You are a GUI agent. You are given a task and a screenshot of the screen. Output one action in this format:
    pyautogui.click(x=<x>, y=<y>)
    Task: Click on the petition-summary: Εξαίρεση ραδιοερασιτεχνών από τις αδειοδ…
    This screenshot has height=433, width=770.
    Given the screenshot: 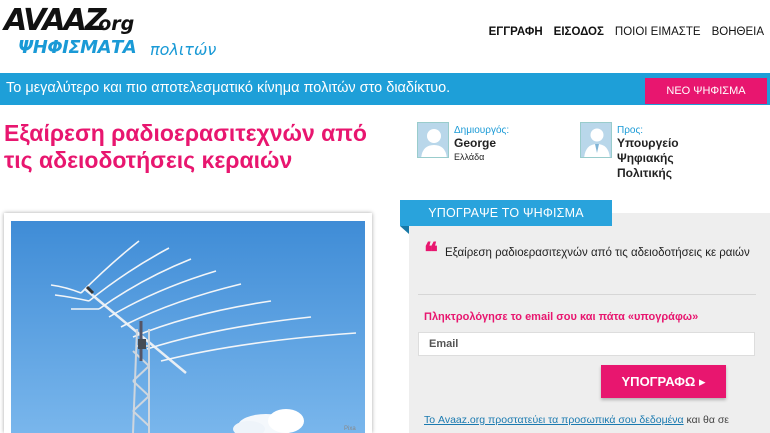 What is the action you would take?
    pyautogui.click(x=597, y=253)
    